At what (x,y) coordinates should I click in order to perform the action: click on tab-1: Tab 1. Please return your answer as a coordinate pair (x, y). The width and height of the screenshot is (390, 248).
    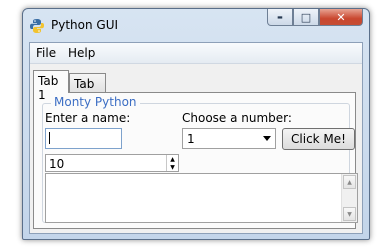
    Looking at the image, I should click on (51, 86).